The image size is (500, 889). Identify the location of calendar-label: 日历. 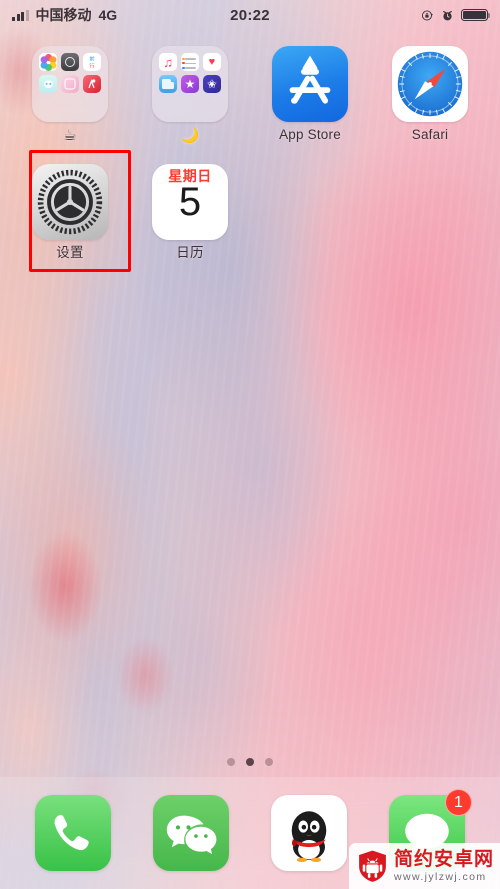
(190, 252).